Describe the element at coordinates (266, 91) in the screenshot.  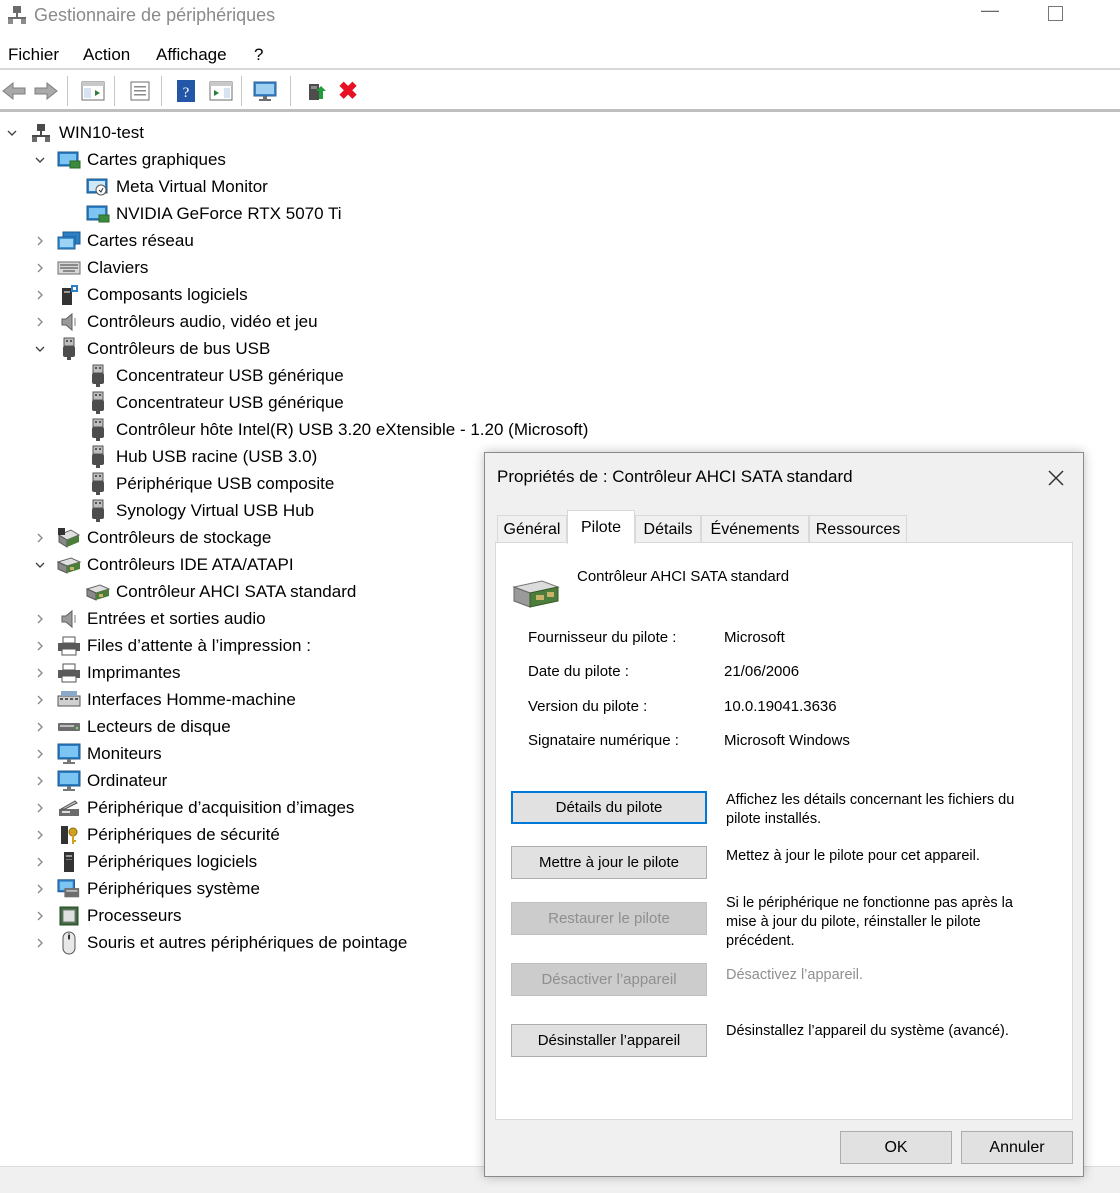
I see `scan-hardware-icon` at that location.